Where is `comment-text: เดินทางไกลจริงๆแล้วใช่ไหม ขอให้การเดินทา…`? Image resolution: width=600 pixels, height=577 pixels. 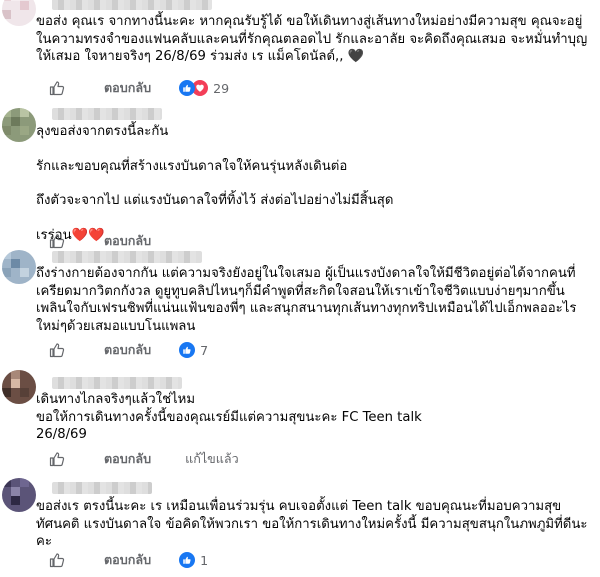 comment-text: เดินทางไกลจริงๆแล้วใช่ไหม ขอให้การเดินทา… is located at coordinates (229, 417).